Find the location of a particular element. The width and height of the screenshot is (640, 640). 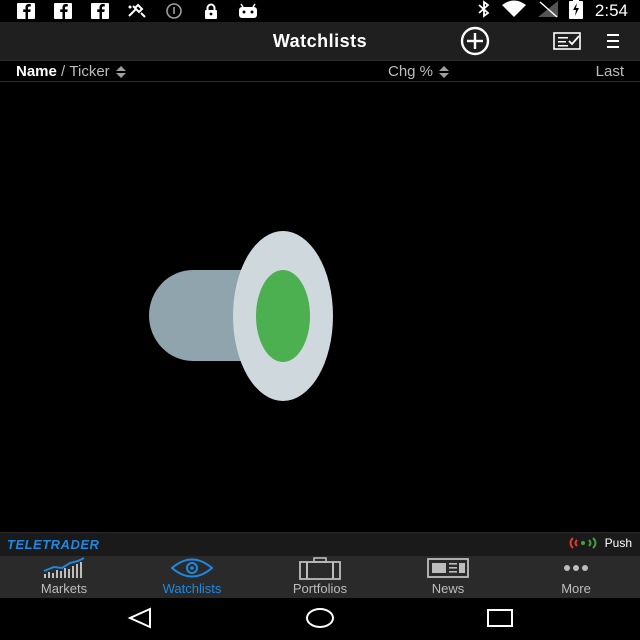

last-column-label: Last is located at coordinates (609, 71).